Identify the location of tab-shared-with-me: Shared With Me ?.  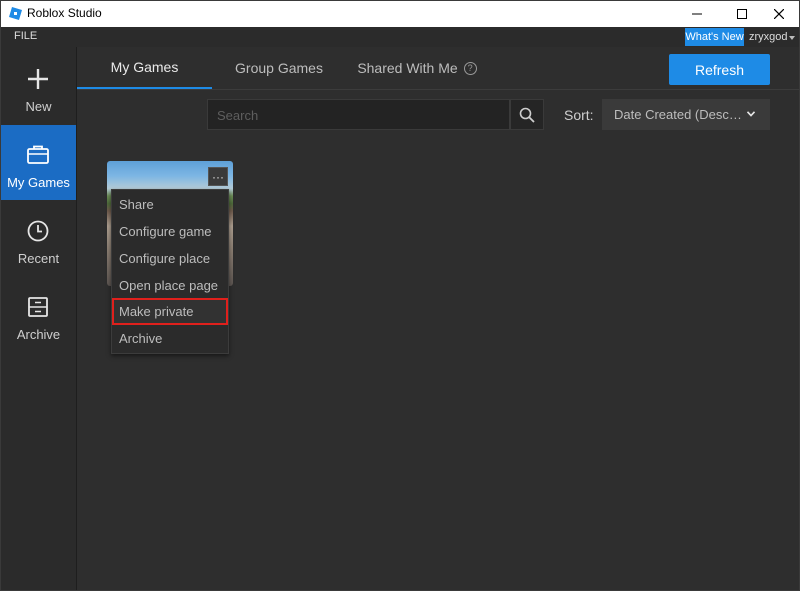
(417, 68).